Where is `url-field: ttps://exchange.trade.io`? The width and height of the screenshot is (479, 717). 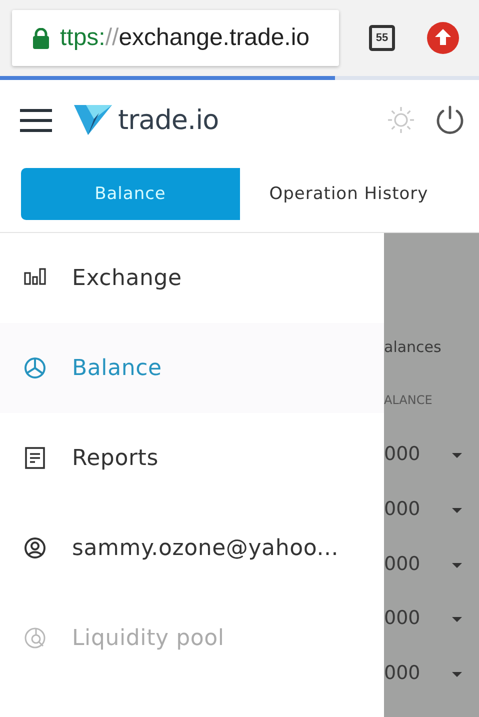
url-field: ttps://exchange.trade.io is located at coordinates (175, 38).